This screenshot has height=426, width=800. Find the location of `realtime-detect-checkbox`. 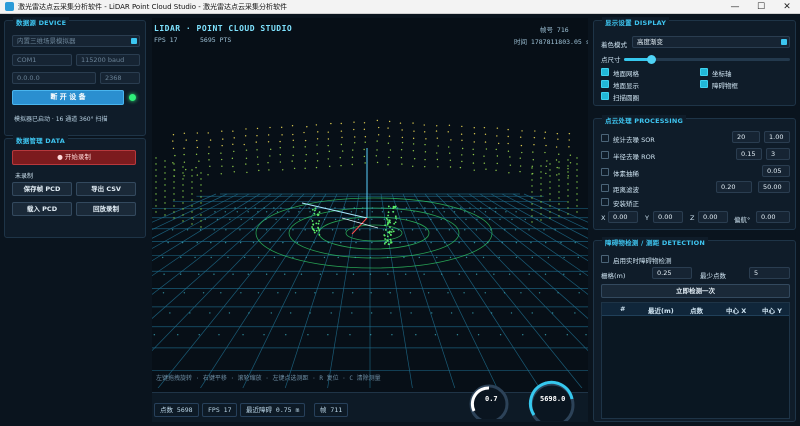

realtime-detect-checkbox is located at coordinates (605, 259).